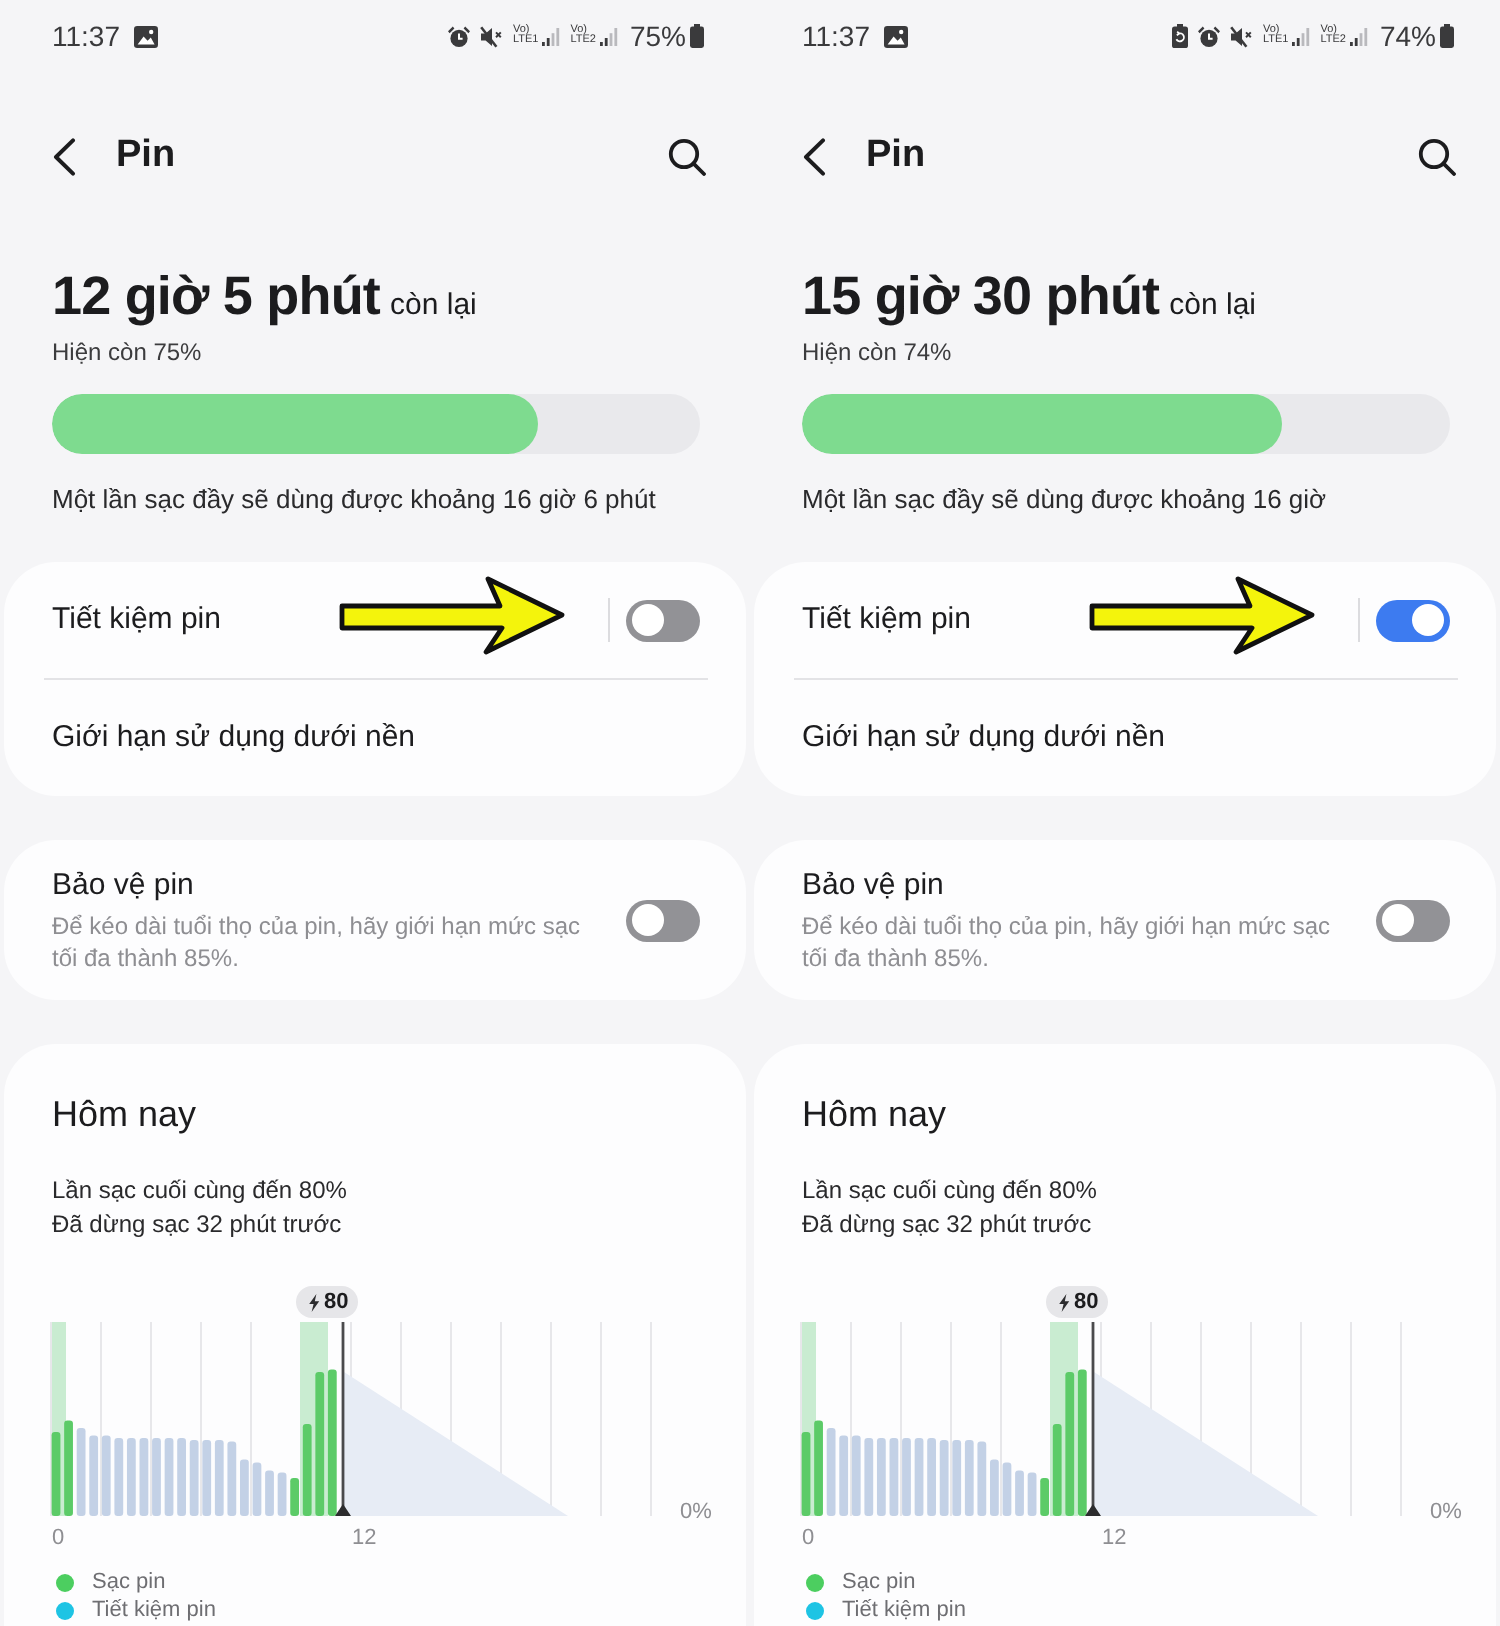  I want to click on battery-percent: 75%, so click(657, 36).